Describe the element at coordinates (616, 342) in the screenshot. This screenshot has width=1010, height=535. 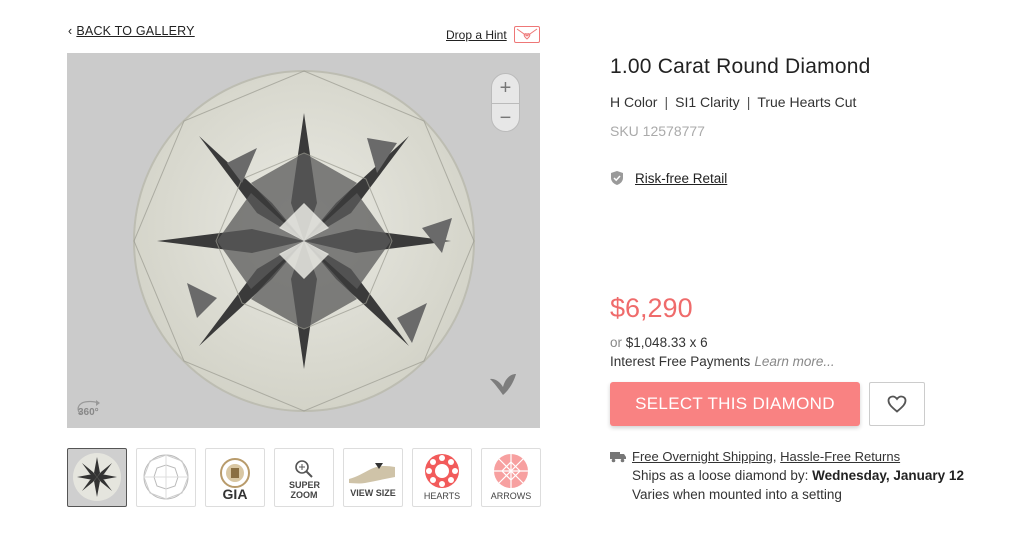
I see `monthly-prefix: or` at that location.